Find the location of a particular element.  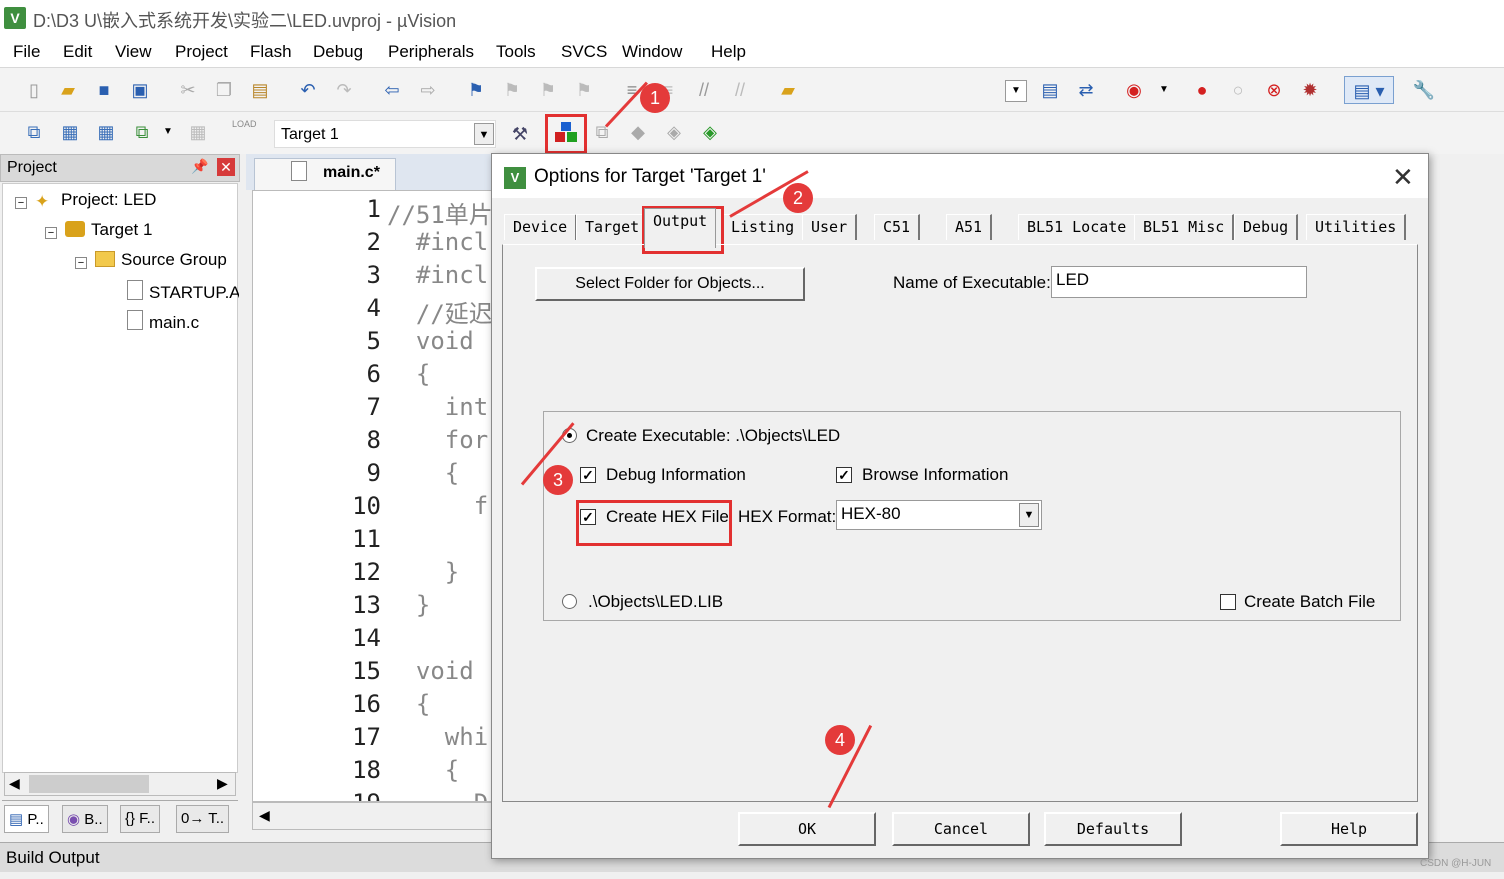

find-in-files-icon: ▰ is located at coordinates (788, 90).